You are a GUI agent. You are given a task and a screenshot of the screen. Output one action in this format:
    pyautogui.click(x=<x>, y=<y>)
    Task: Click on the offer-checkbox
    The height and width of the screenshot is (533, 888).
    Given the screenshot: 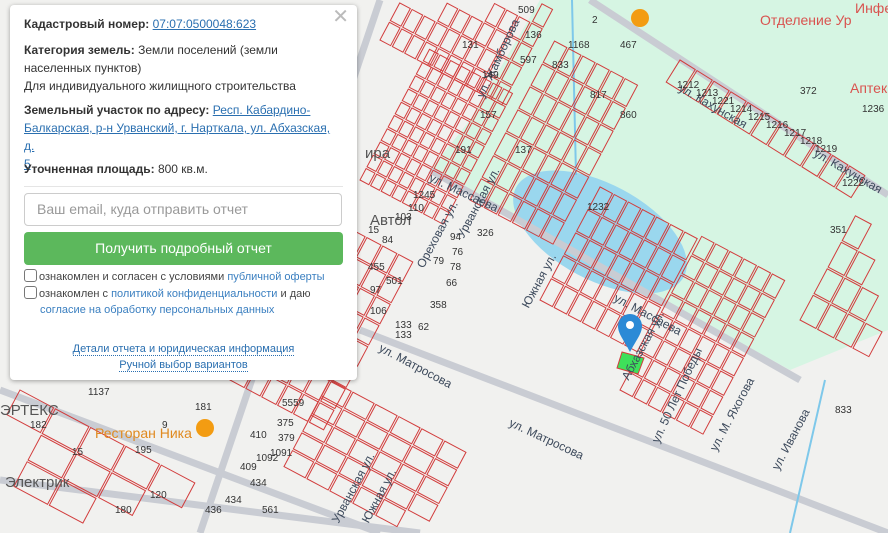 What is the action you would take?
    pyautogui.click(x=30, y=275)
    